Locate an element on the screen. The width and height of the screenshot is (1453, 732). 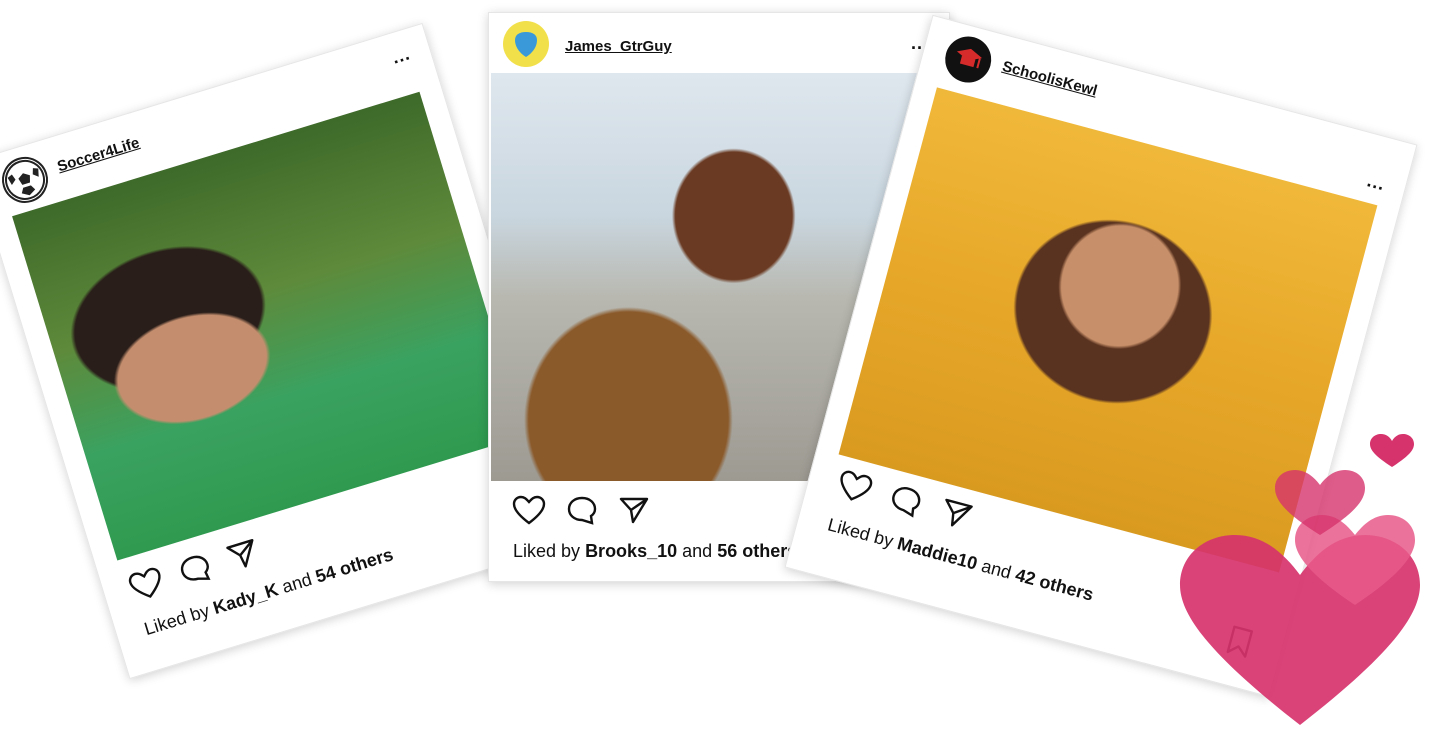
post-username: Soccer4Life is located at coordinates (98, 154).